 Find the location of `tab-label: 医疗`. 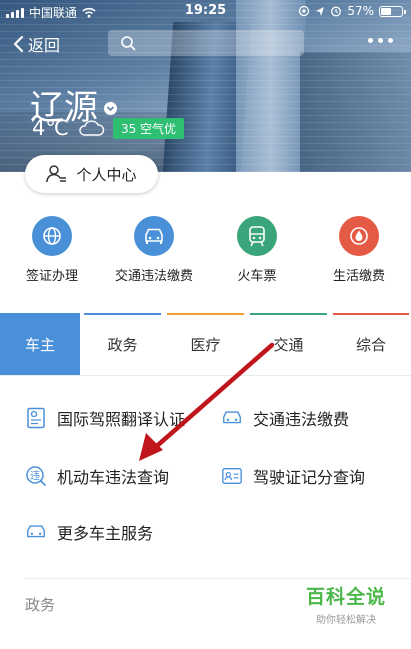

tab-label: 医疗 is located at coordinates (205, 344).